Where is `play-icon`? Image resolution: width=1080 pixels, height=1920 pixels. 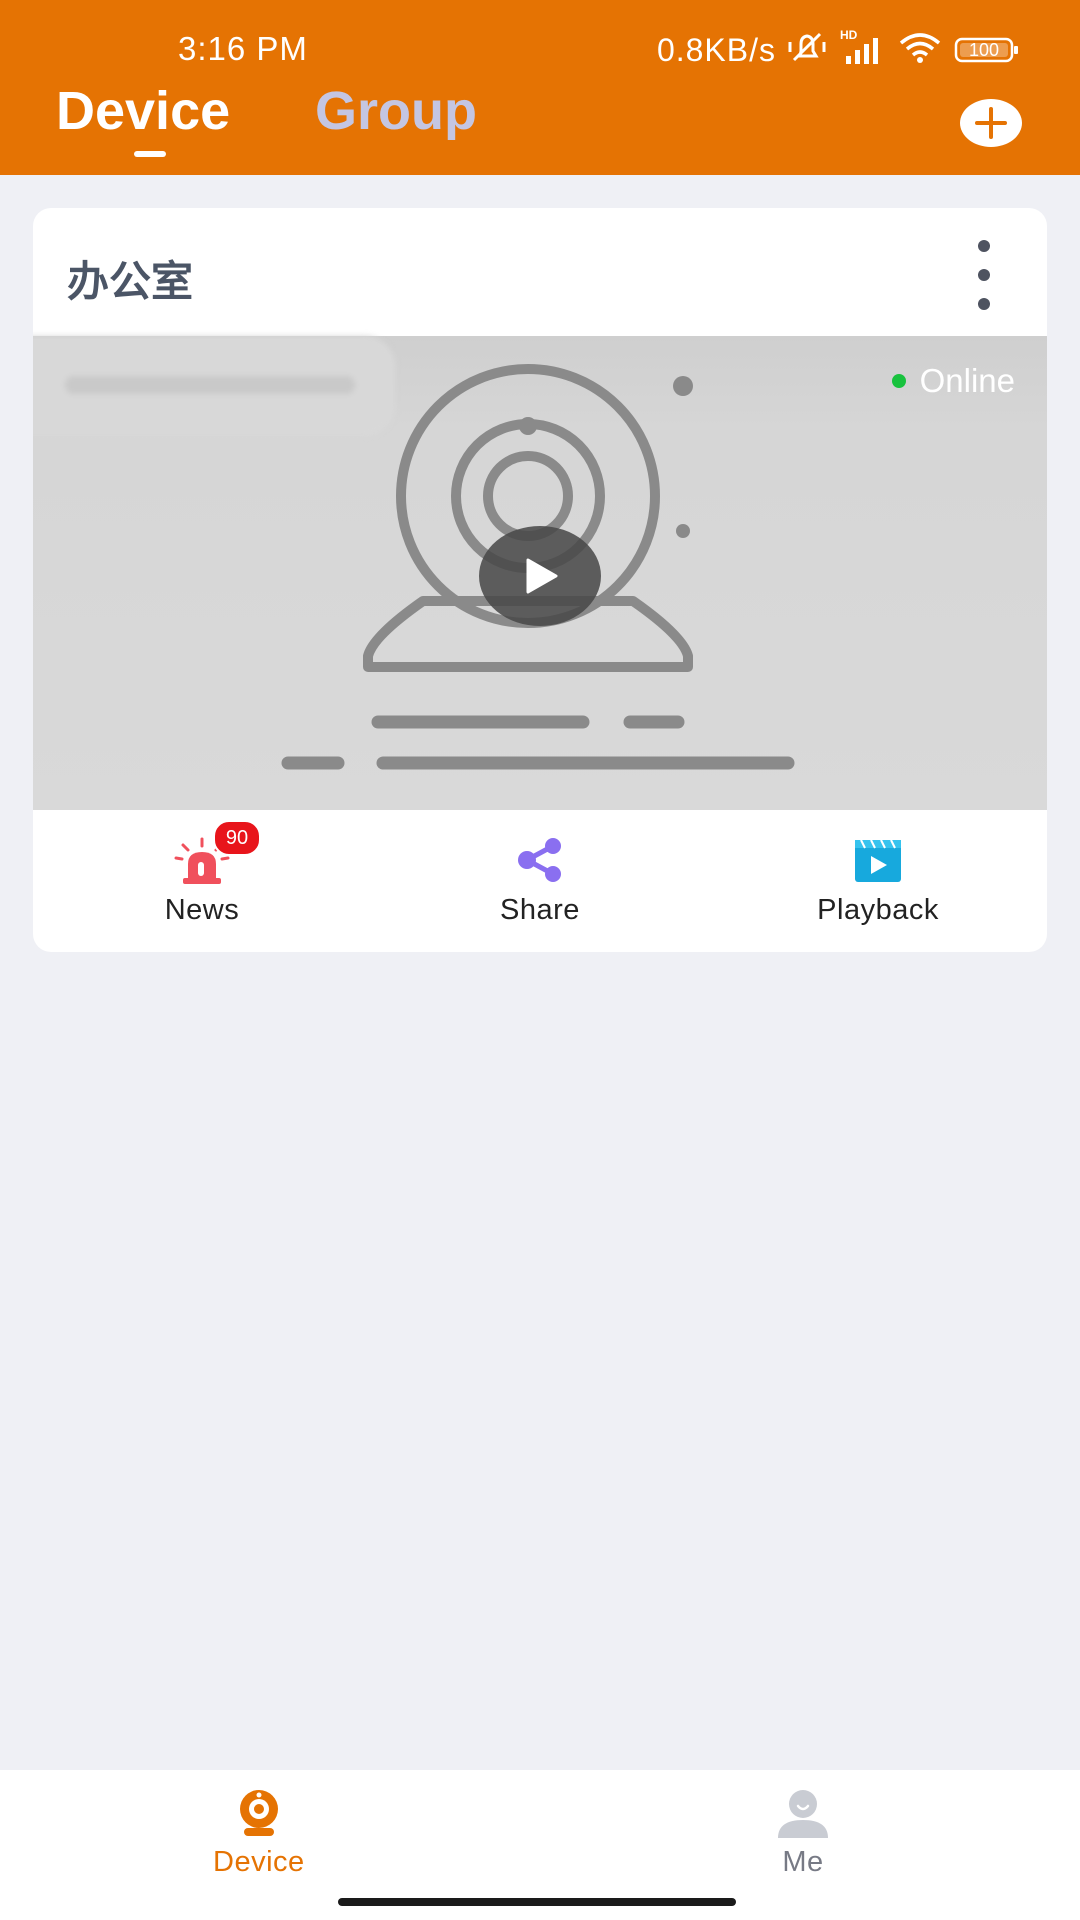 play-icon is located at coordinates (542, 576).